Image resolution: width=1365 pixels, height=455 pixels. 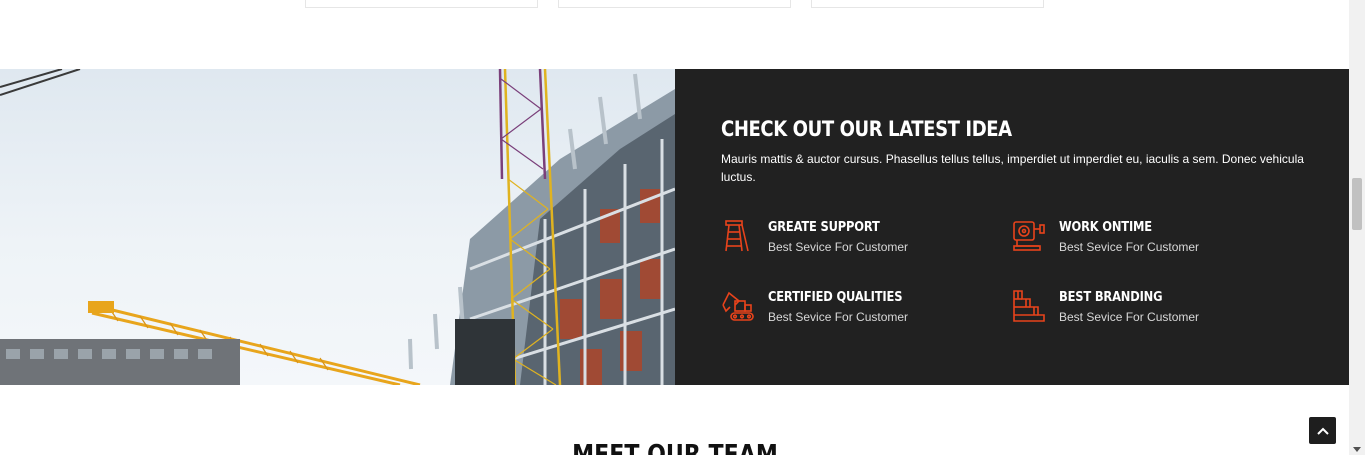 What do you see at coordinates (1142, 309) in the screenshot?
I see `feature-best-branding: BEST BRANDING Best Sevice For Customer` at bounding box center [1142, 309].